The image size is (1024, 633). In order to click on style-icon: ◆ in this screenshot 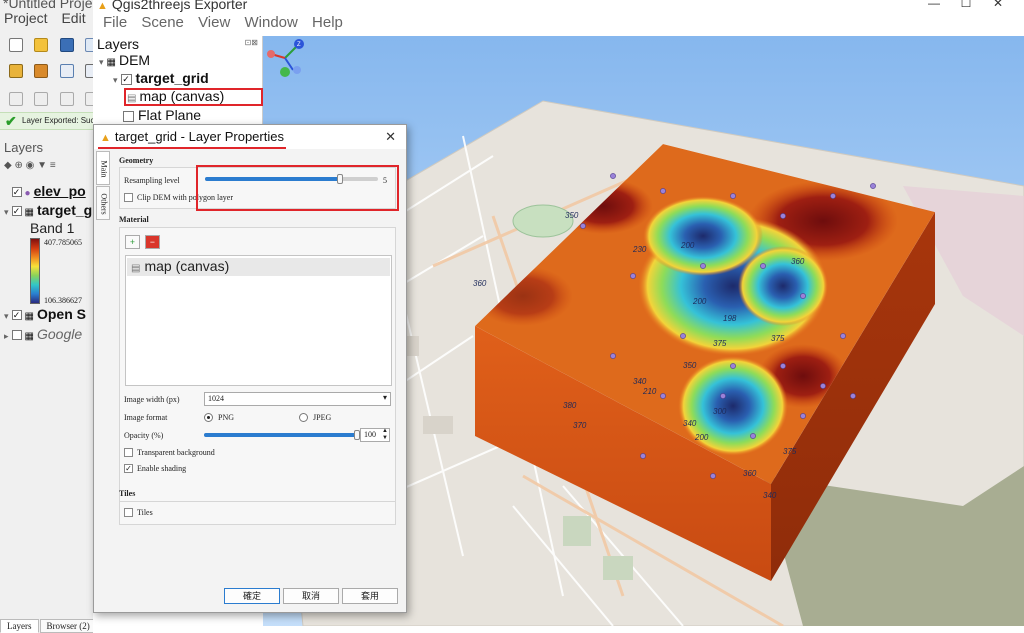, I will do `click(8, 165)`.